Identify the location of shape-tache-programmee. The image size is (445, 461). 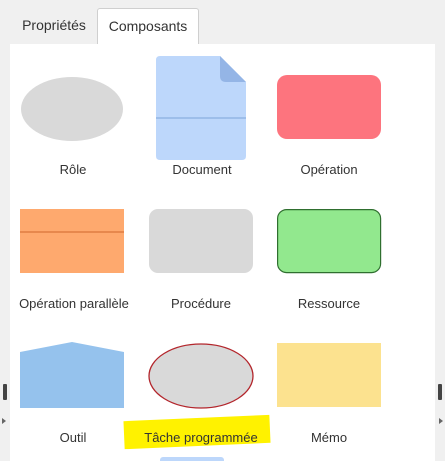
(202, 377).